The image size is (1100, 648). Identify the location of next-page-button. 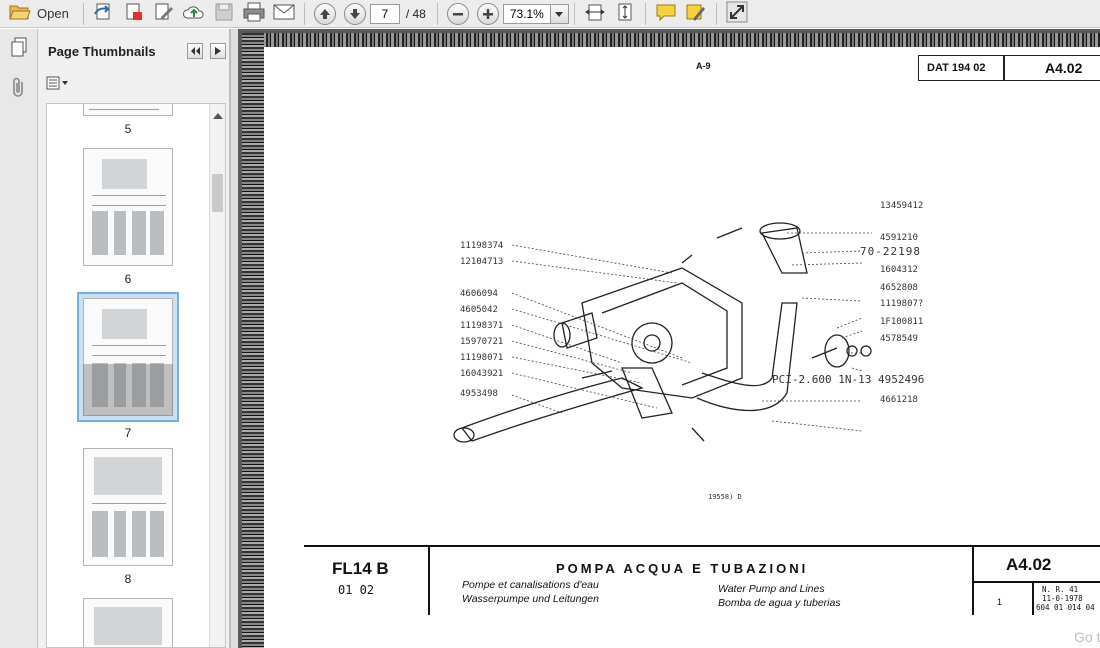
(355, 14).